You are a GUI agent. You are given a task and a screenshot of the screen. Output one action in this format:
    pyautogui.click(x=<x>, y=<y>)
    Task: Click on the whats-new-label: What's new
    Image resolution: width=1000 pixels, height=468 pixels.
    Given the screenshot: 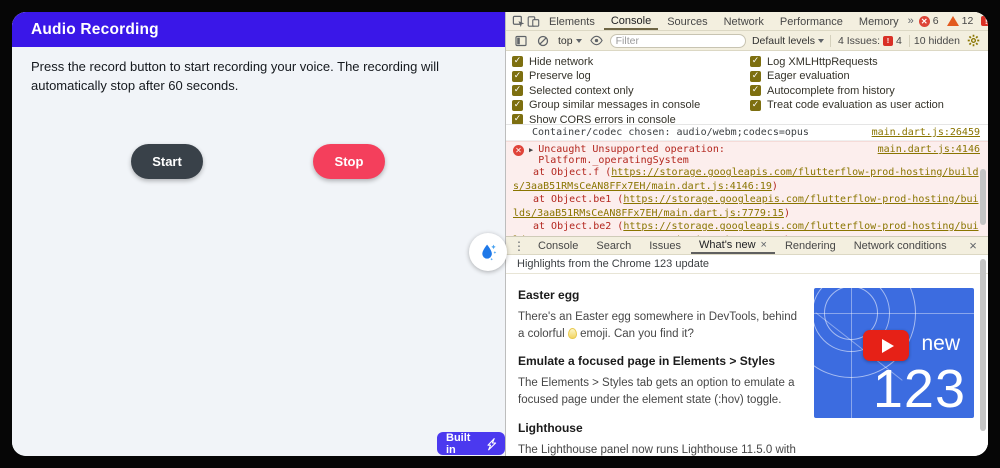 What is the action you would take?
    pyautogui.click(x=727, y=245)
    